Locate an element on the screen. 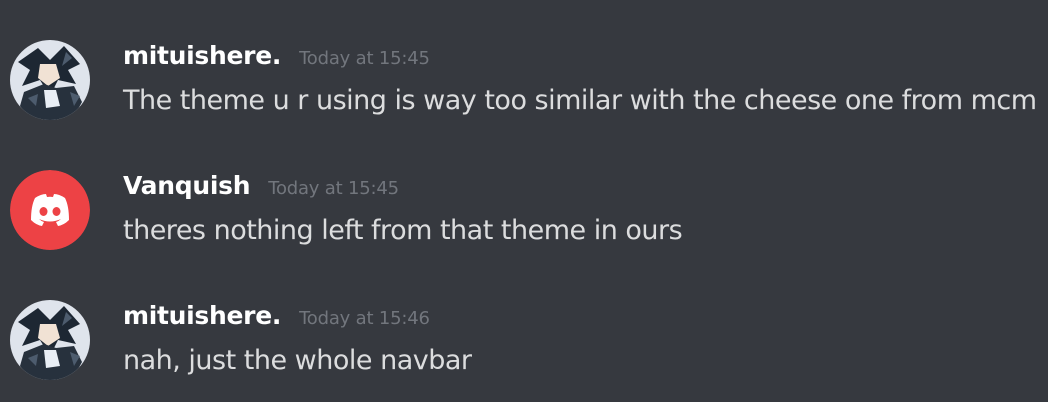 This screenshot has width=1048, height=402. discord-logo-icon is located at coordinates (50, 210).